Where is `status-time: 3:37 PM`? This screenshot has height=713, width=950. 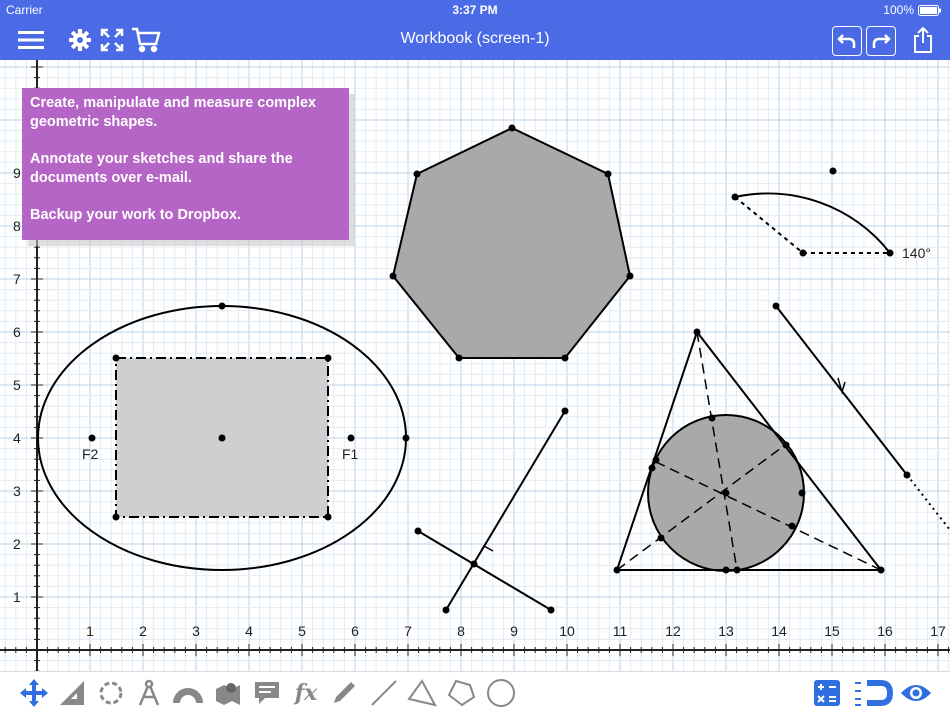
status-time: 3:37 PM is located at coordinates (475, 10).